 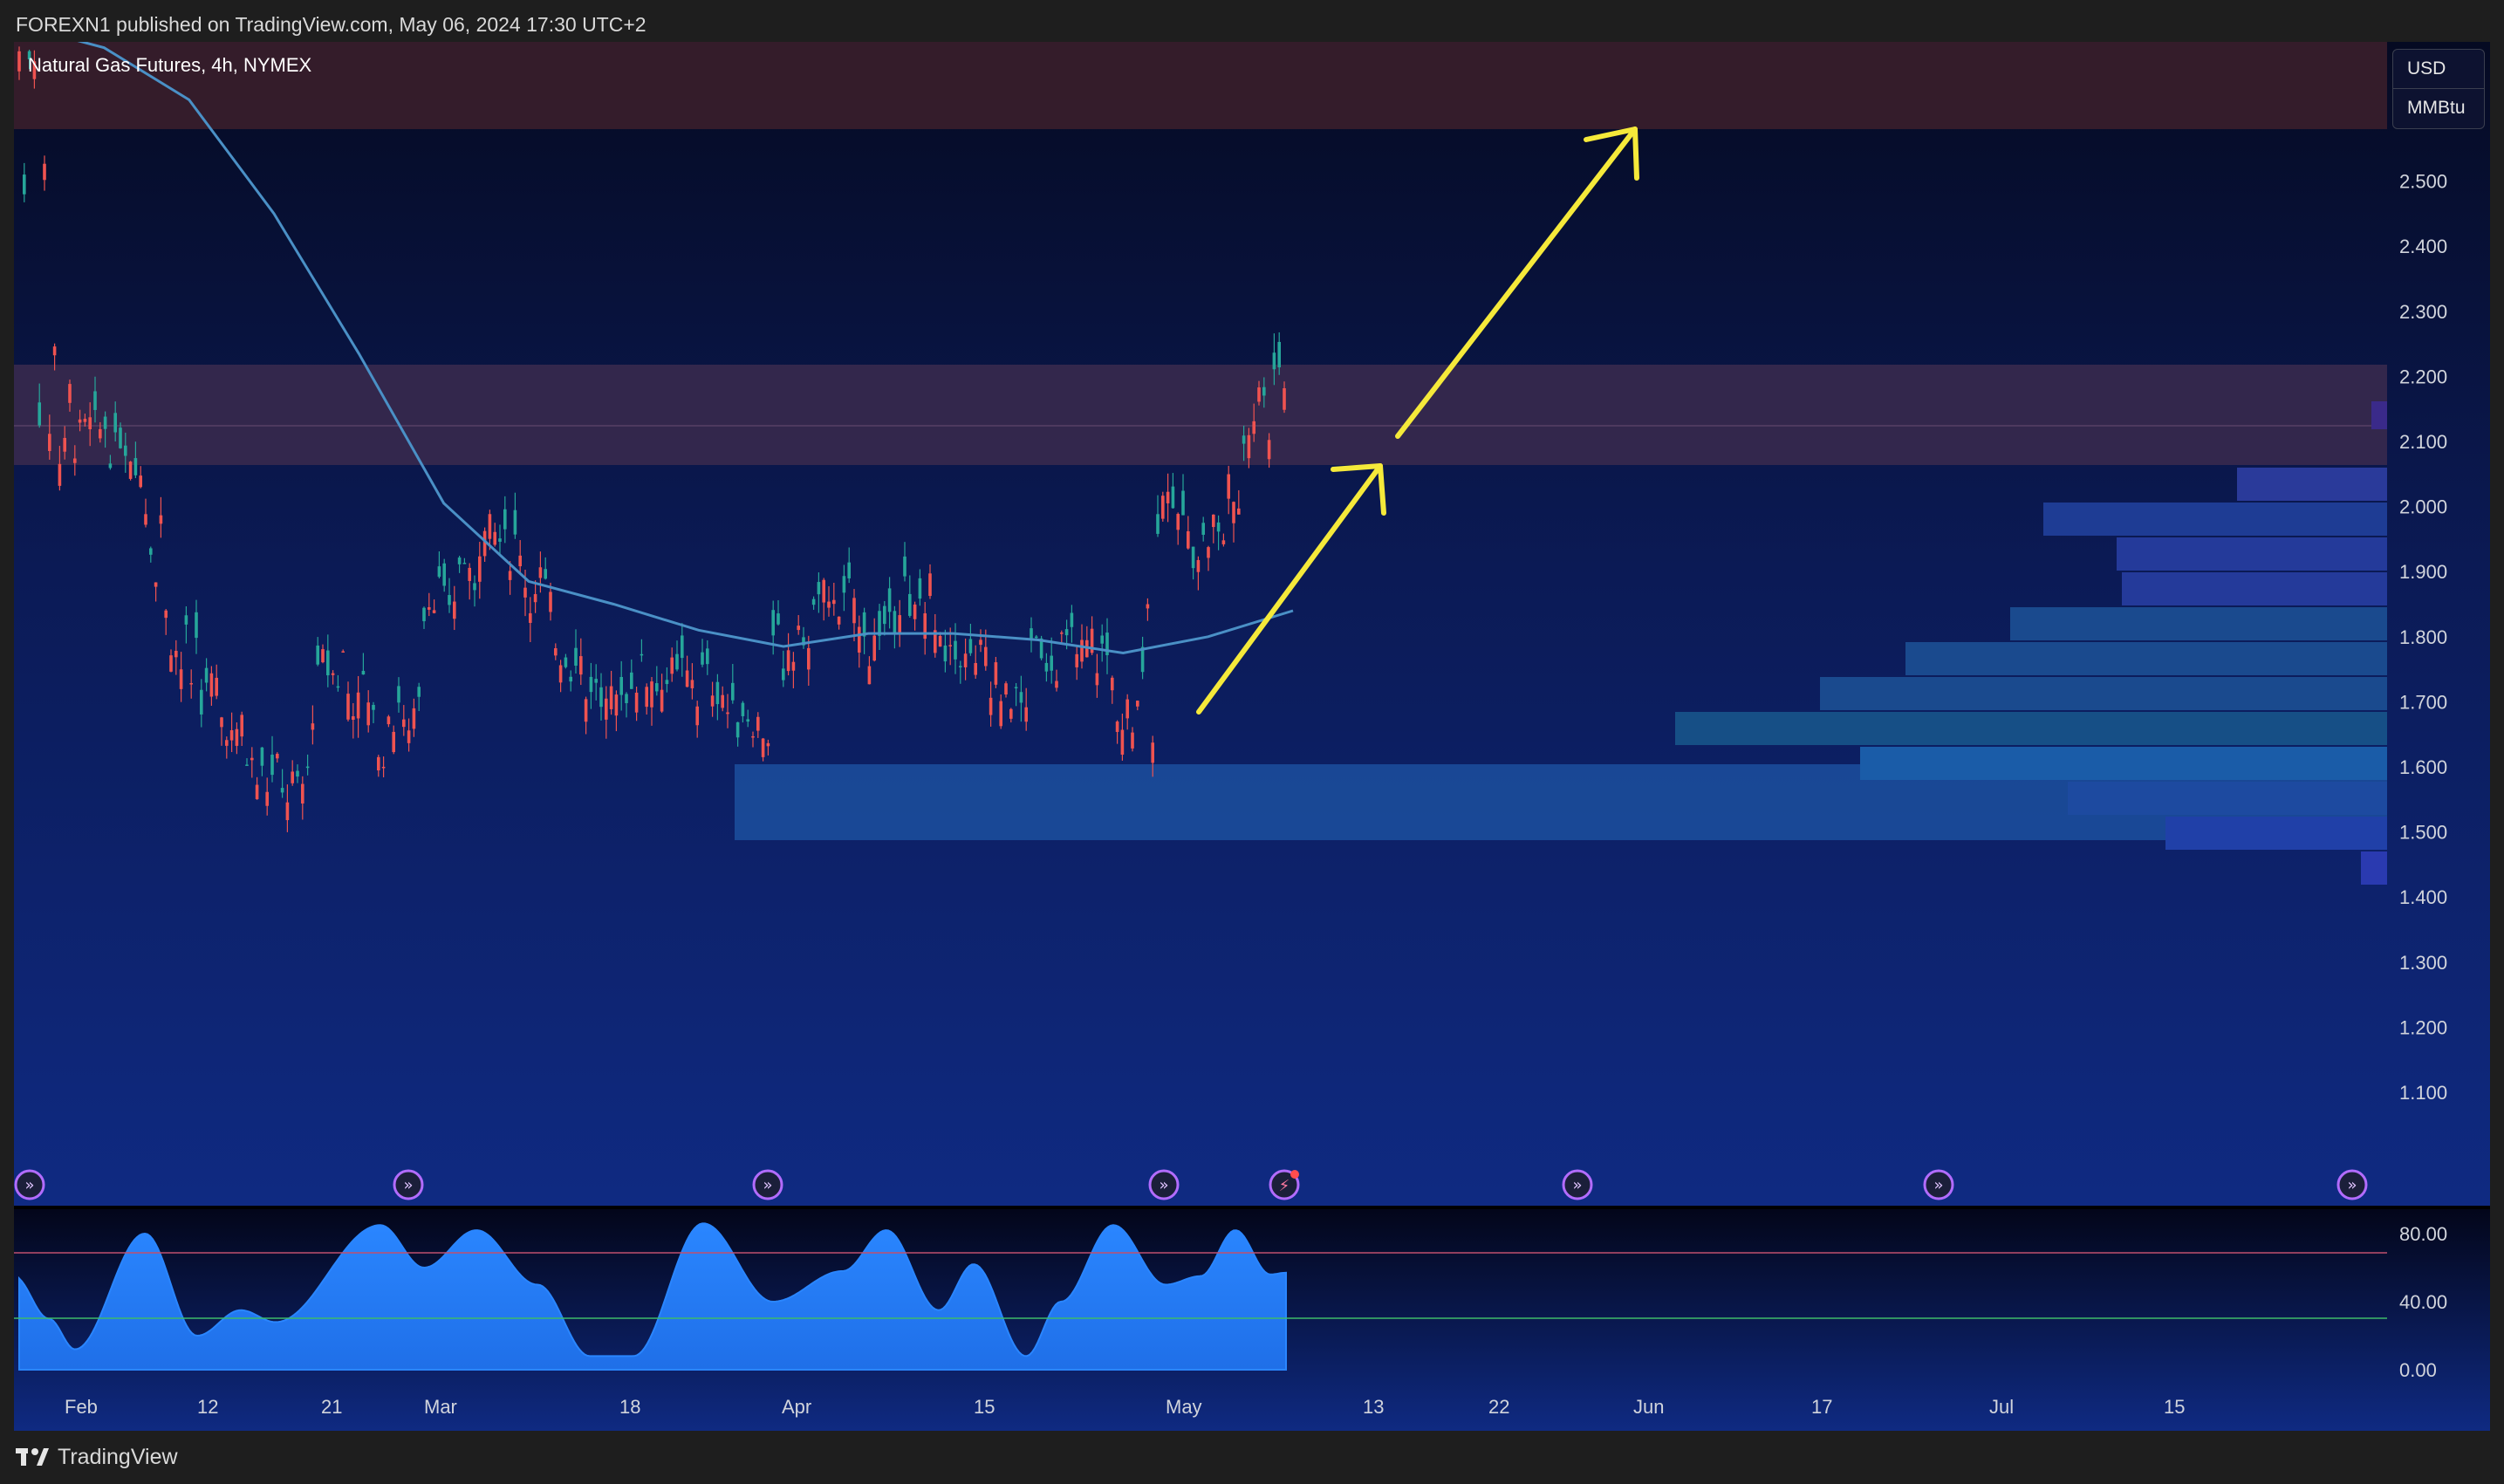 I want to click on time-tick-label: 12, so click(x=207, y=1407).